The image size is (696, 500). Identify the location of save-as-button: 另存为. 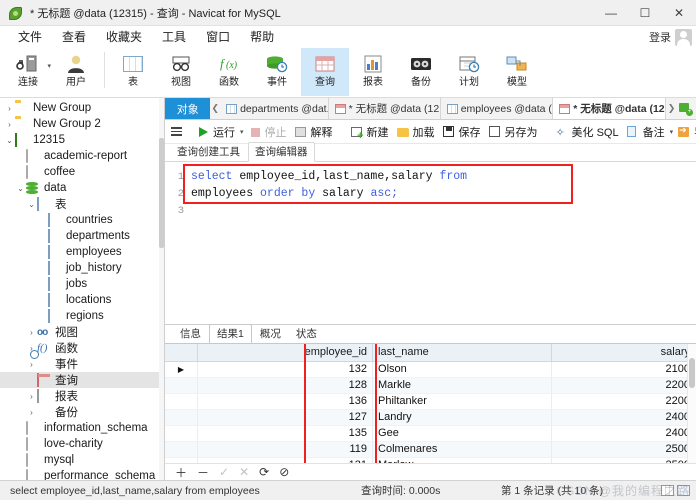
(513, 132).